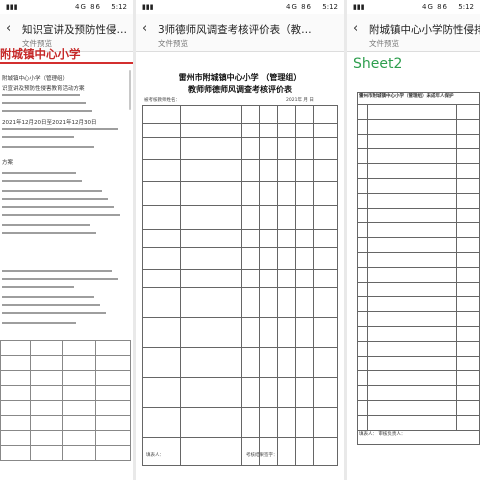 The height and width of the screenshot is (480, 480). Describe the element at coordinates (378, 64) in the screenshot. I see `sheet-name: Sheet2` at that location.